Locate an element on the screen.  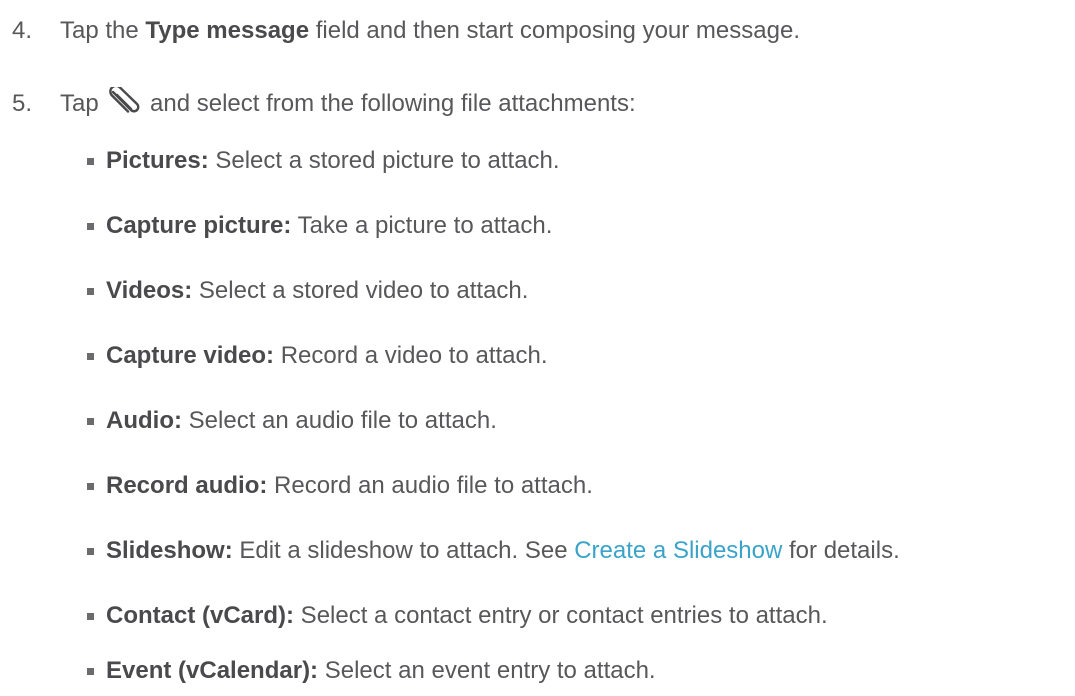
option-term: Pictures: is located at coordinates (157, 160).